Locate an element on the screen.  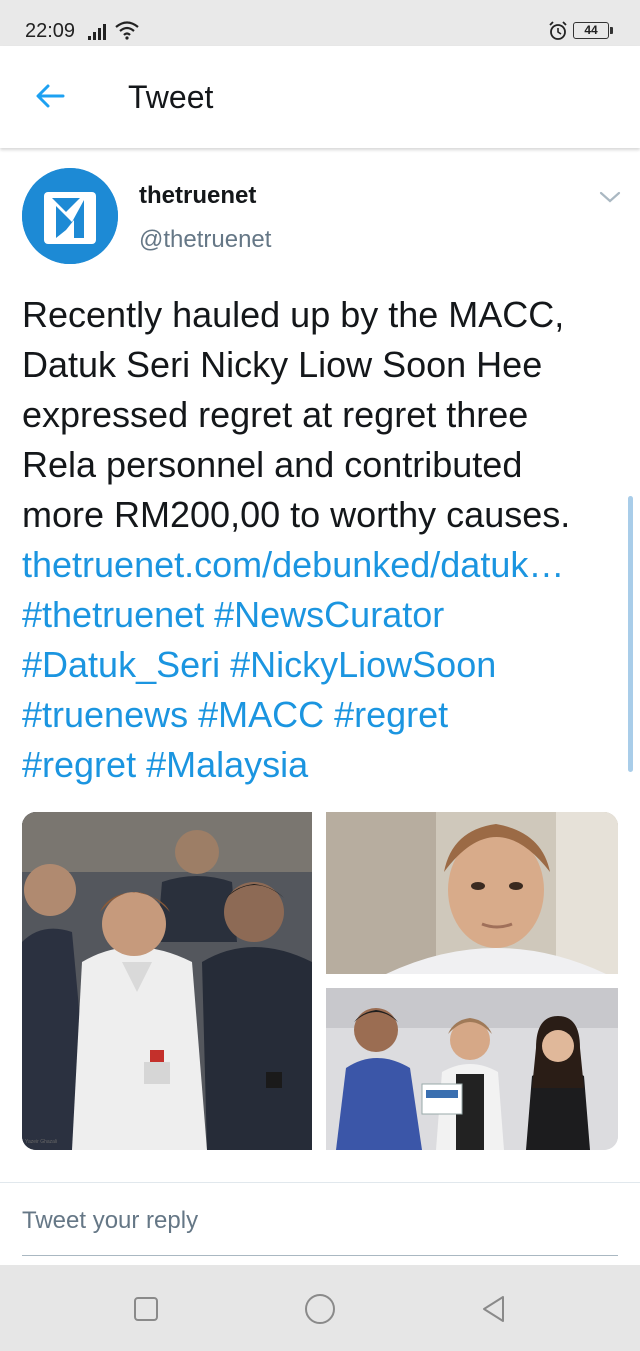
home-button is located at coordinates (320, 1309).